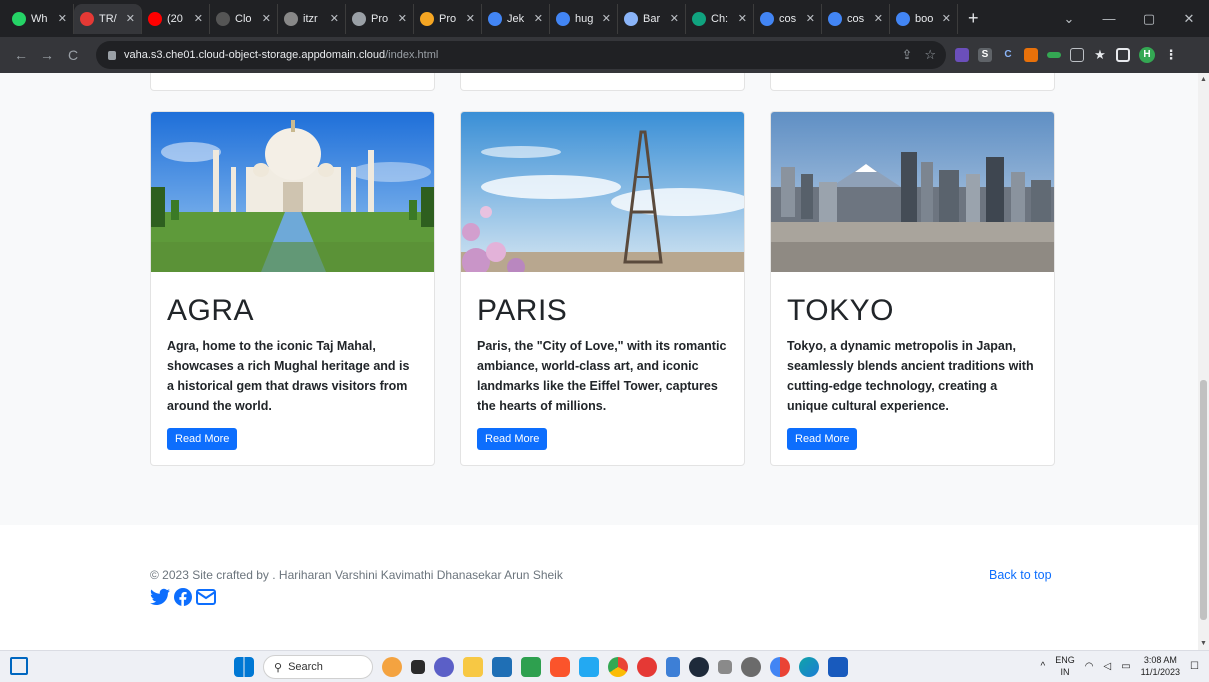 The width and height of the screenshot is (1209, 682). I want to click on tokyo-skyline-image, so click(912, 192).